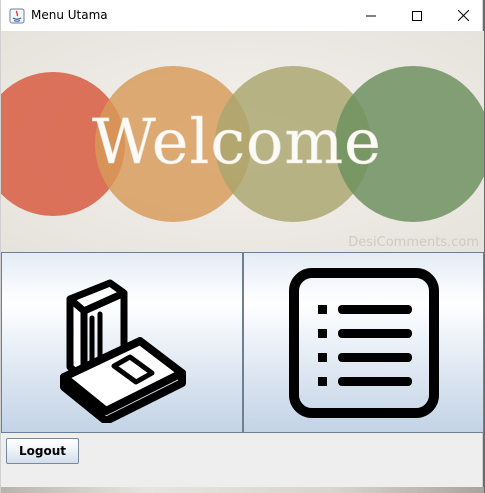 This screenshot has width=485, height=493. I want to click on list-icon, so click(363, 342).